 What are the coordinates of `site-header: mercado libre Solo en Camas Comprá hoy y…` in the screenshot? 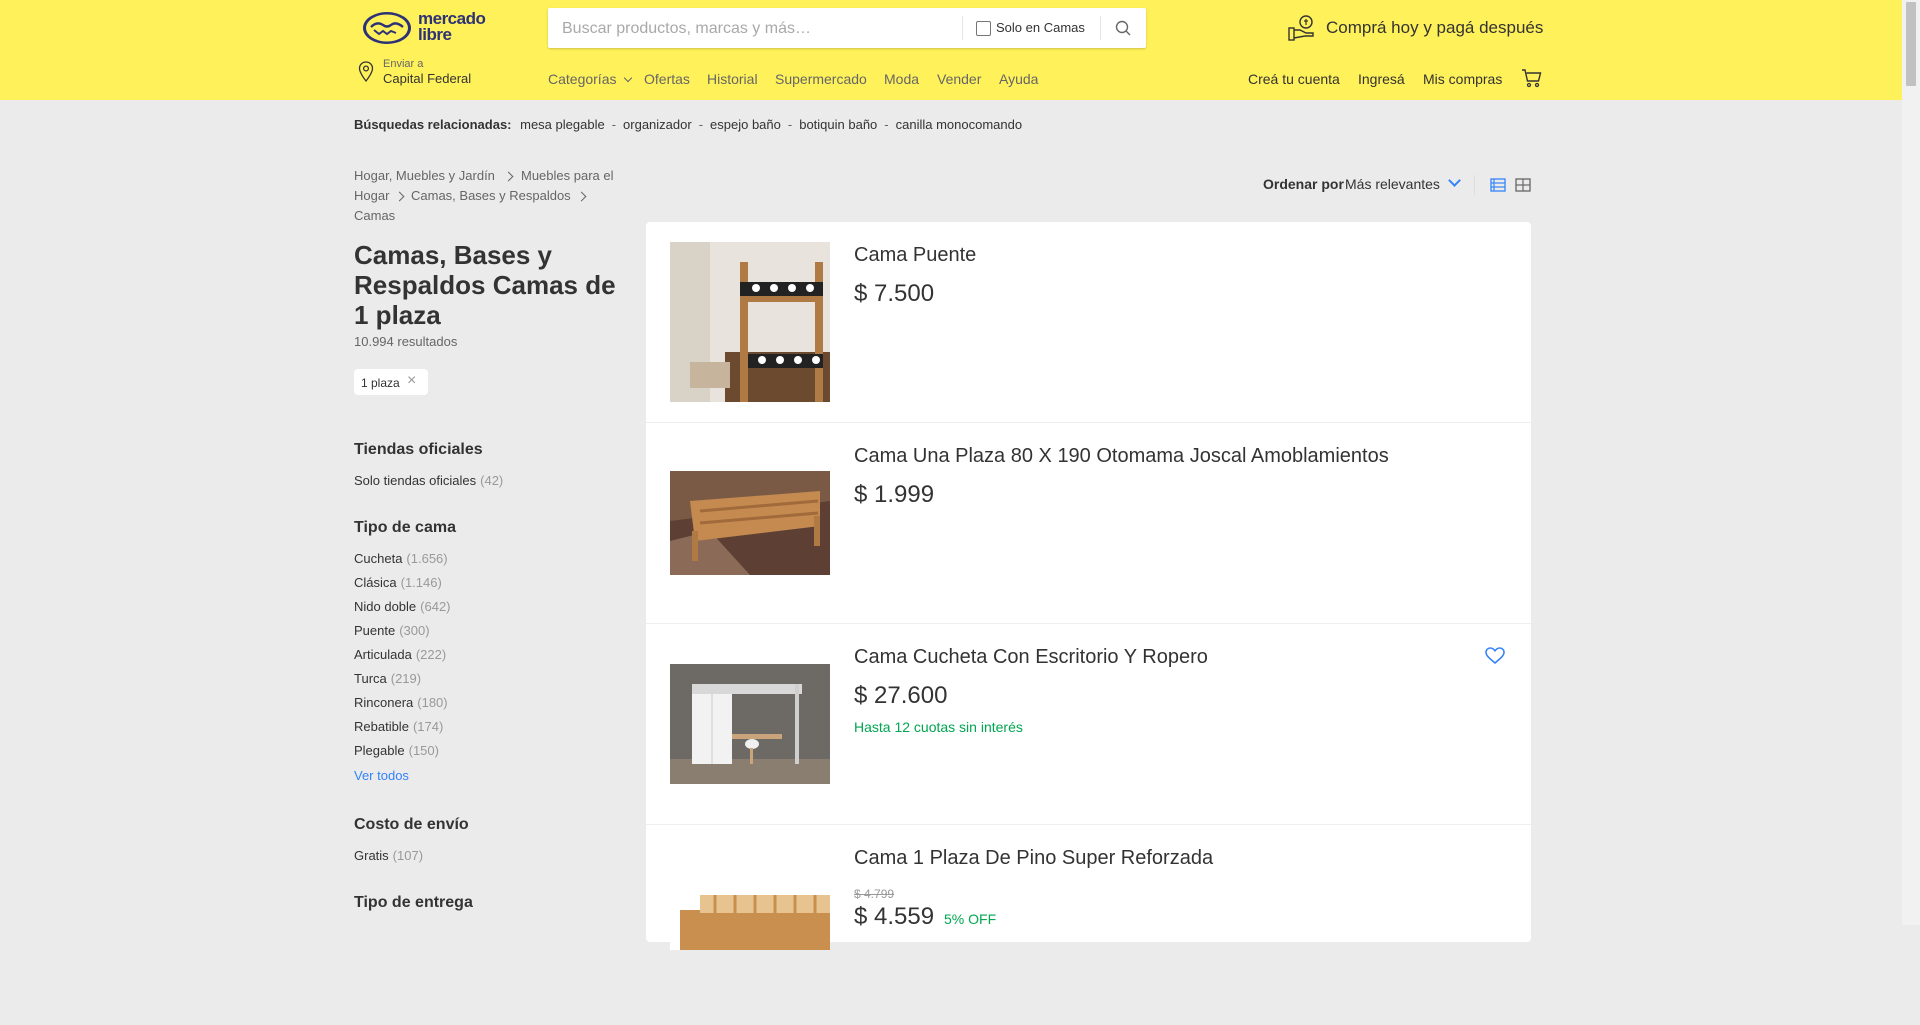 It's located at (951, 50).